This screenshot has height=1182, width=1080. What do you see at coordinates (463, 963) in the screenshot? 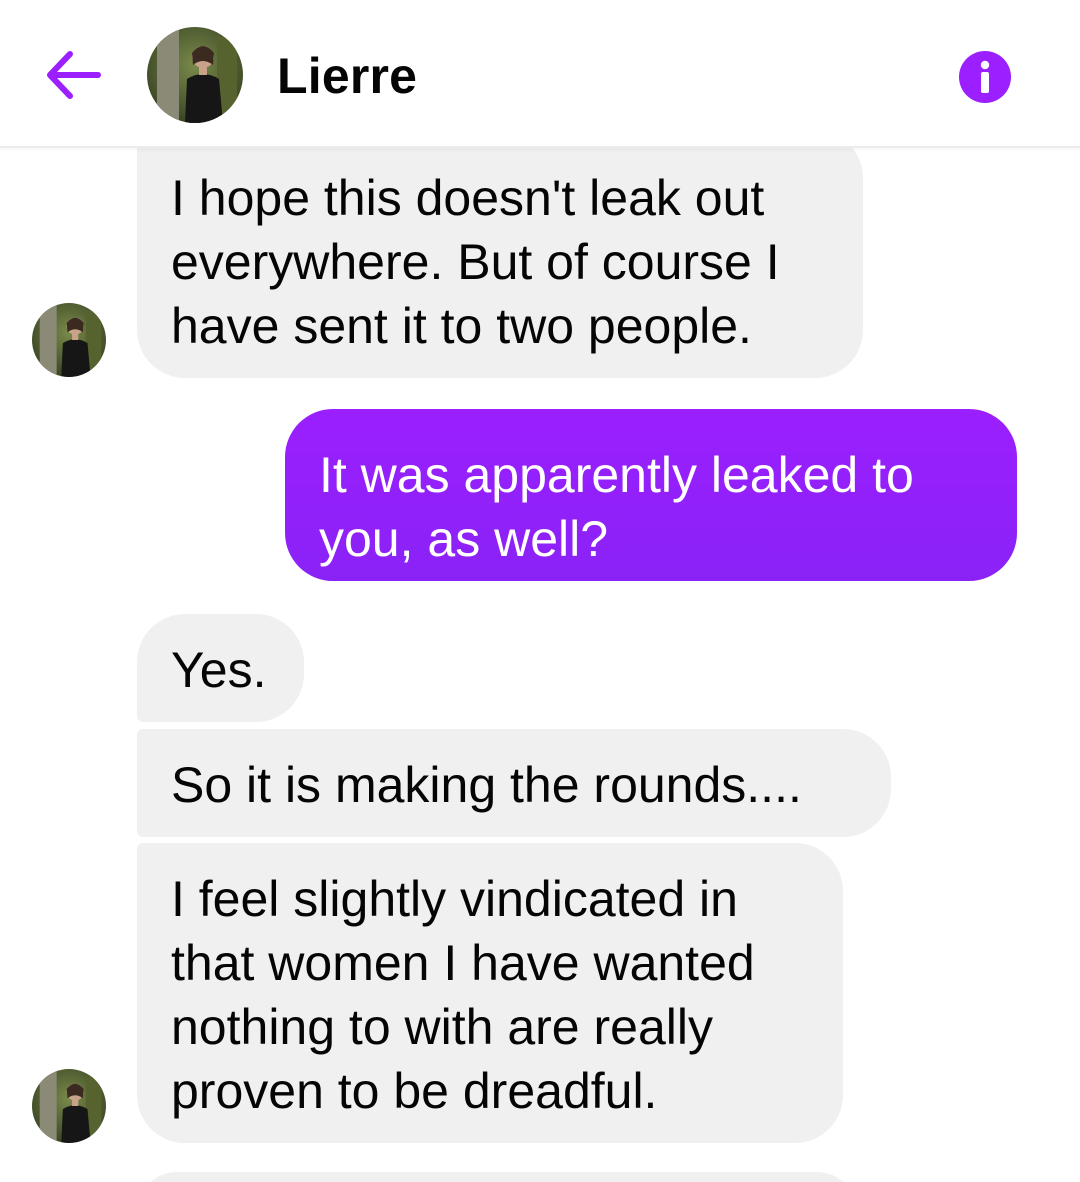
I see `message-line: that women I have wanted` at bounding box center [463, 963].